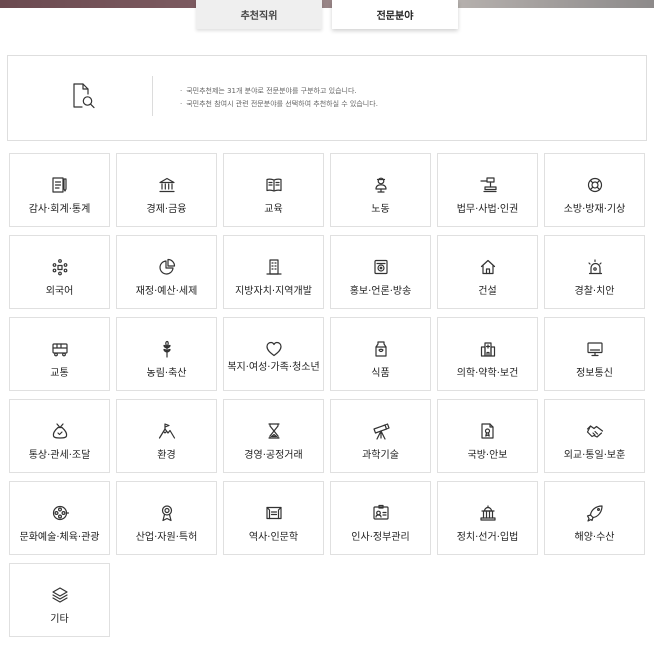 The image size is (654, 645). I want to click on radio-icon, so click(381, 267).